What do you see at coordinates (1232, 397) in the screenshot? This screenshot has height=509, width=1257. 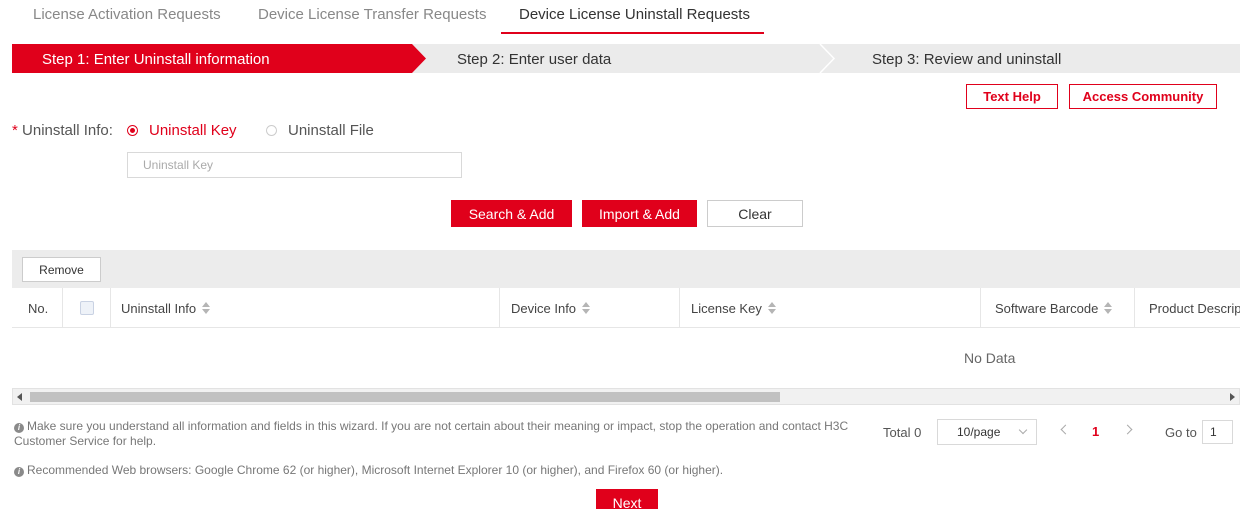 I see `scroll-right-icon` at bounding box center [1232, 397].